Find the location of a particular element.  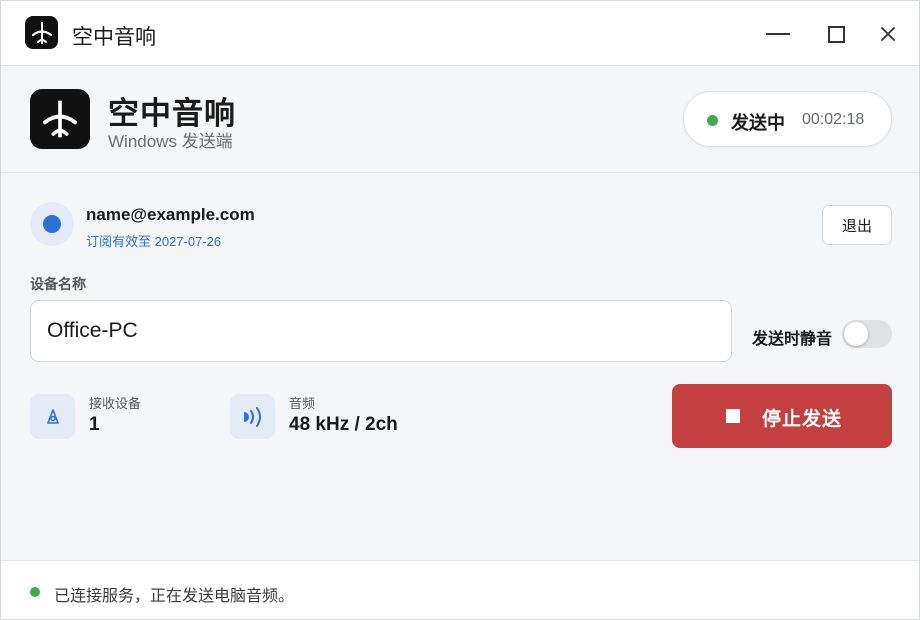

window-title: 空中音响 is located at coordinates (114, 37).